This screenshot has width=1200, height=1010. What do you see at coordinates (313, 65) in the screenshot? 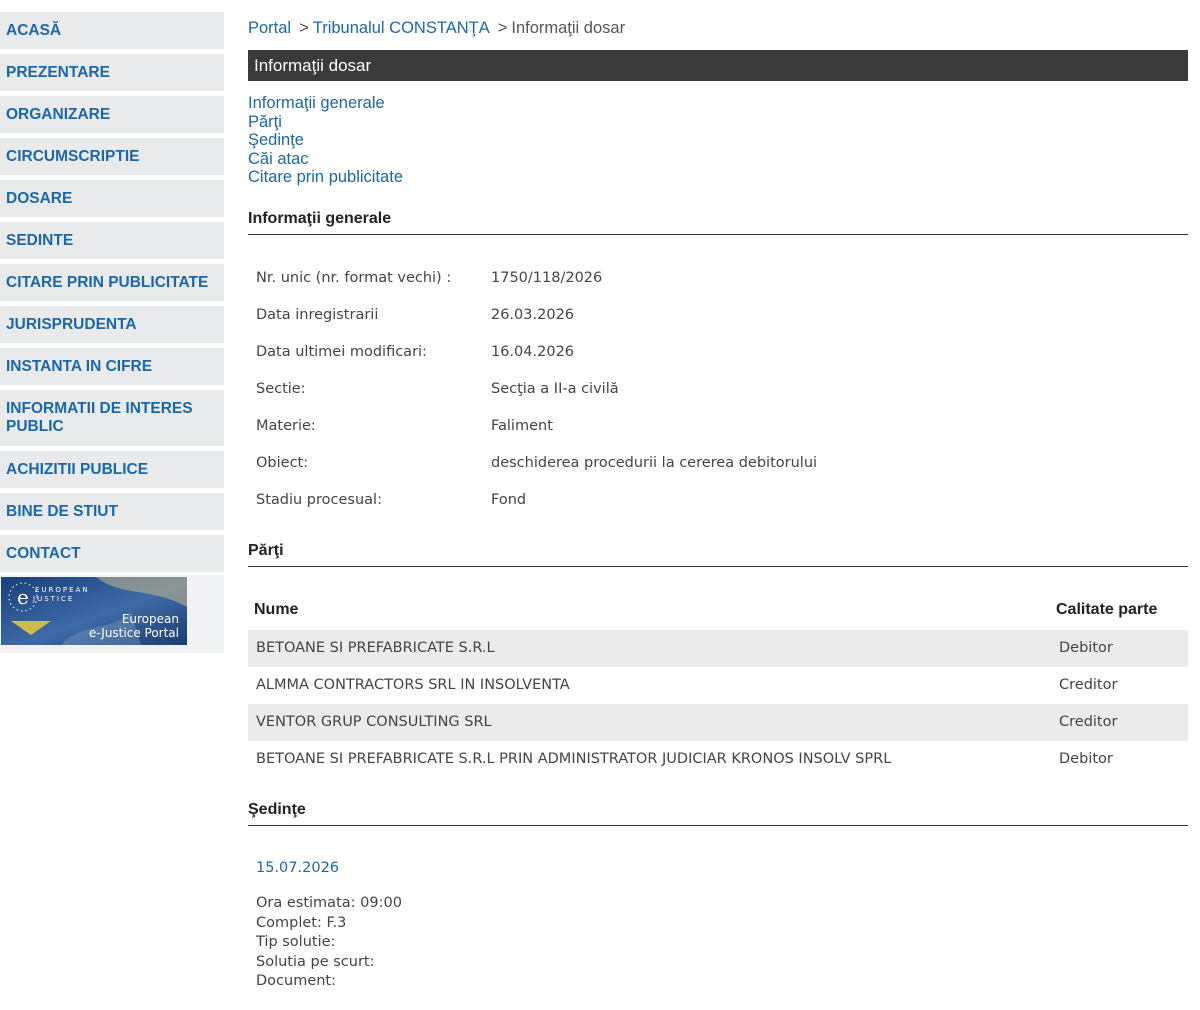
I see `page-title: Informaţii dosar` at bounding box center [313, 65].